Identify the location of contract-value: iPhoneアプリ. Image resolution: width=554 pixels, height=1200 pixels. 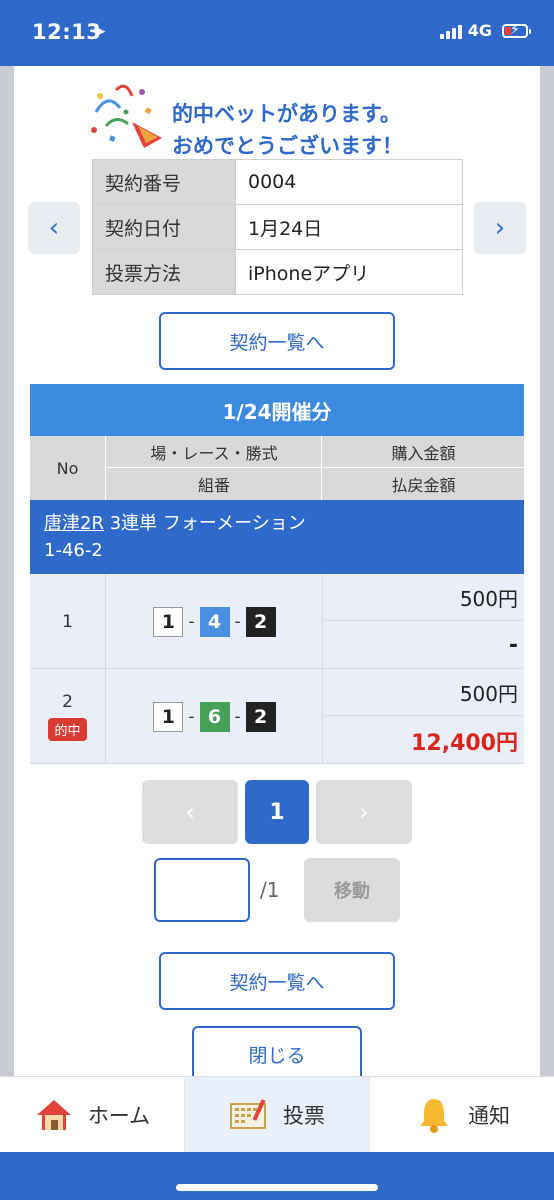
(349, 272).